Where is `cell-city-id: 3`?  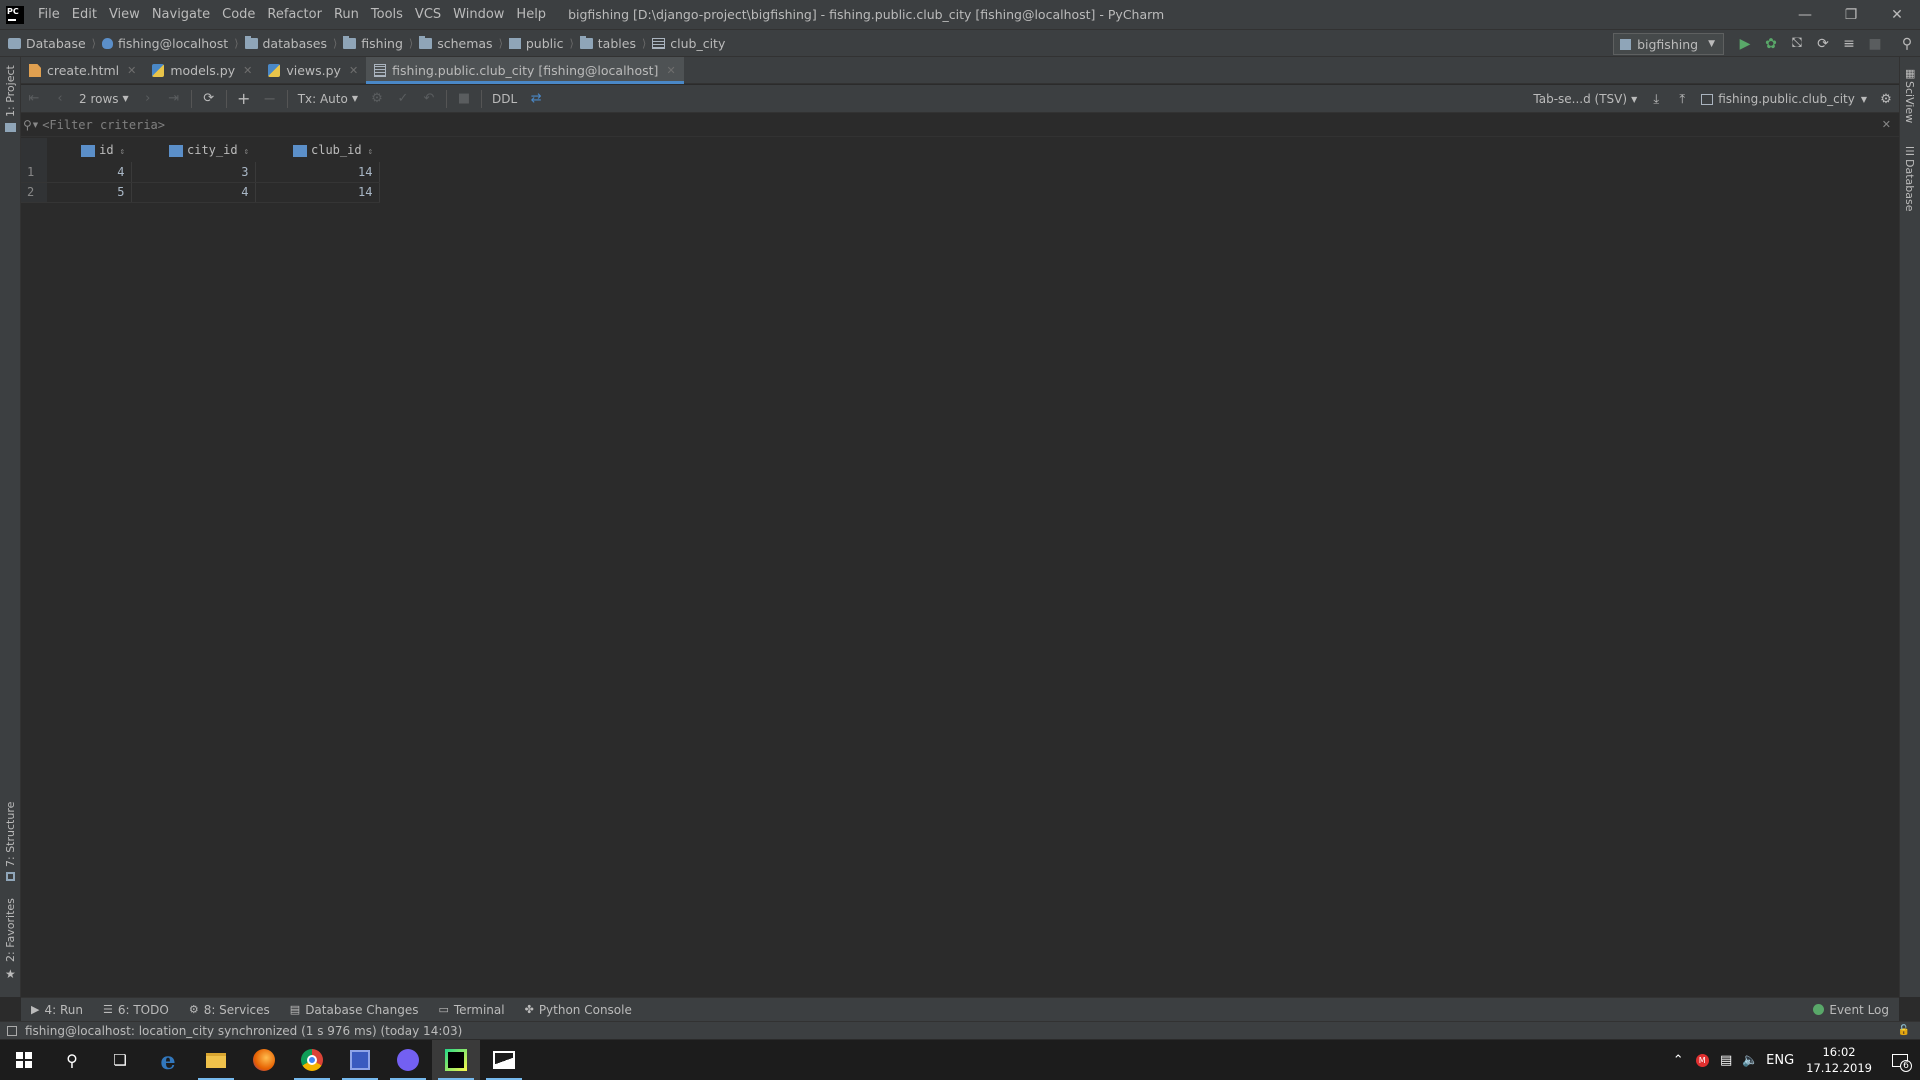 cell-city-id: 3 is located at coordinates (193, 172).